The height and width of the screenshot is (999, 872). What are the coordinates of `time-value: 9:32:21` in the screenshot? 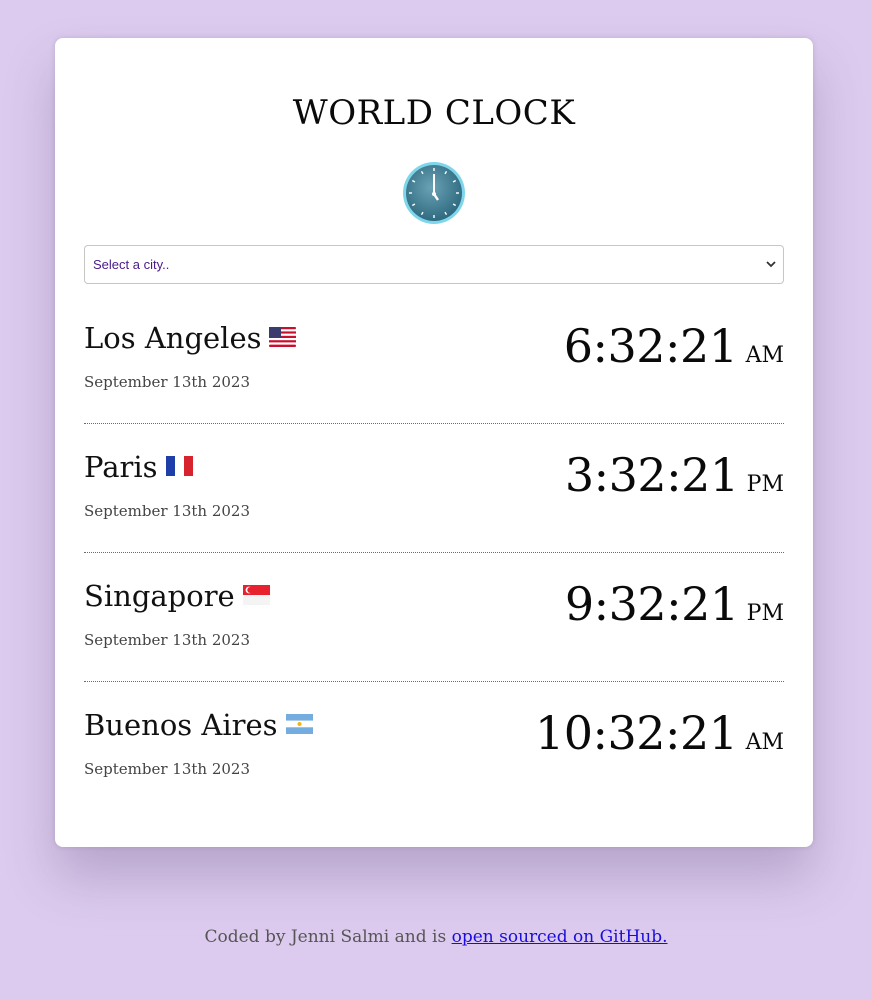 It's located at (651, 604).